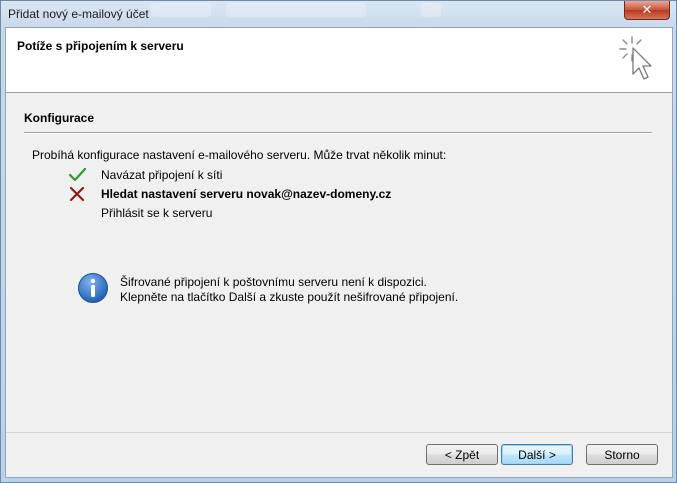 The image size is (677, 483). I want to click on wizard-cursor-icon, so click(635, 58).